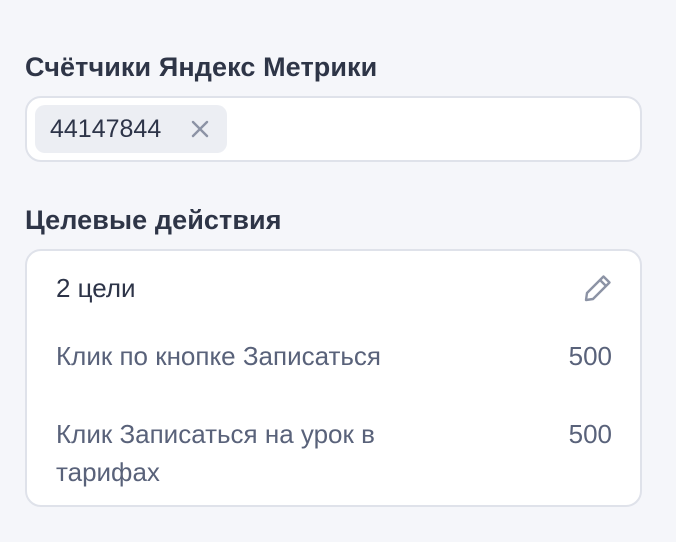 This screenshot has height=542, width=676. I want to click on metrika-counters-input: 44147844, so click(333, 129).